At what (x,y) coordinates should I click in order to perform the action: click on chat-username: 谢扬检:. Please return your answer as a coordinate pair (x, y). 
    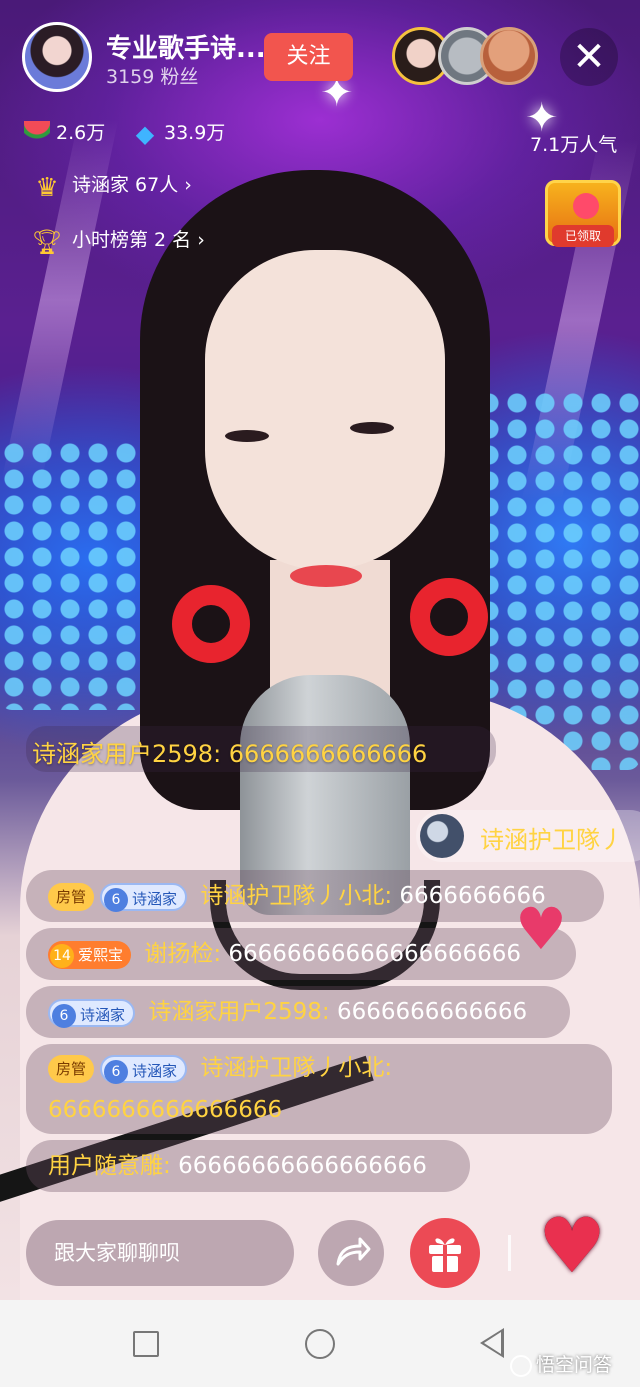
    Looking at the image, I should click on (182, 954).